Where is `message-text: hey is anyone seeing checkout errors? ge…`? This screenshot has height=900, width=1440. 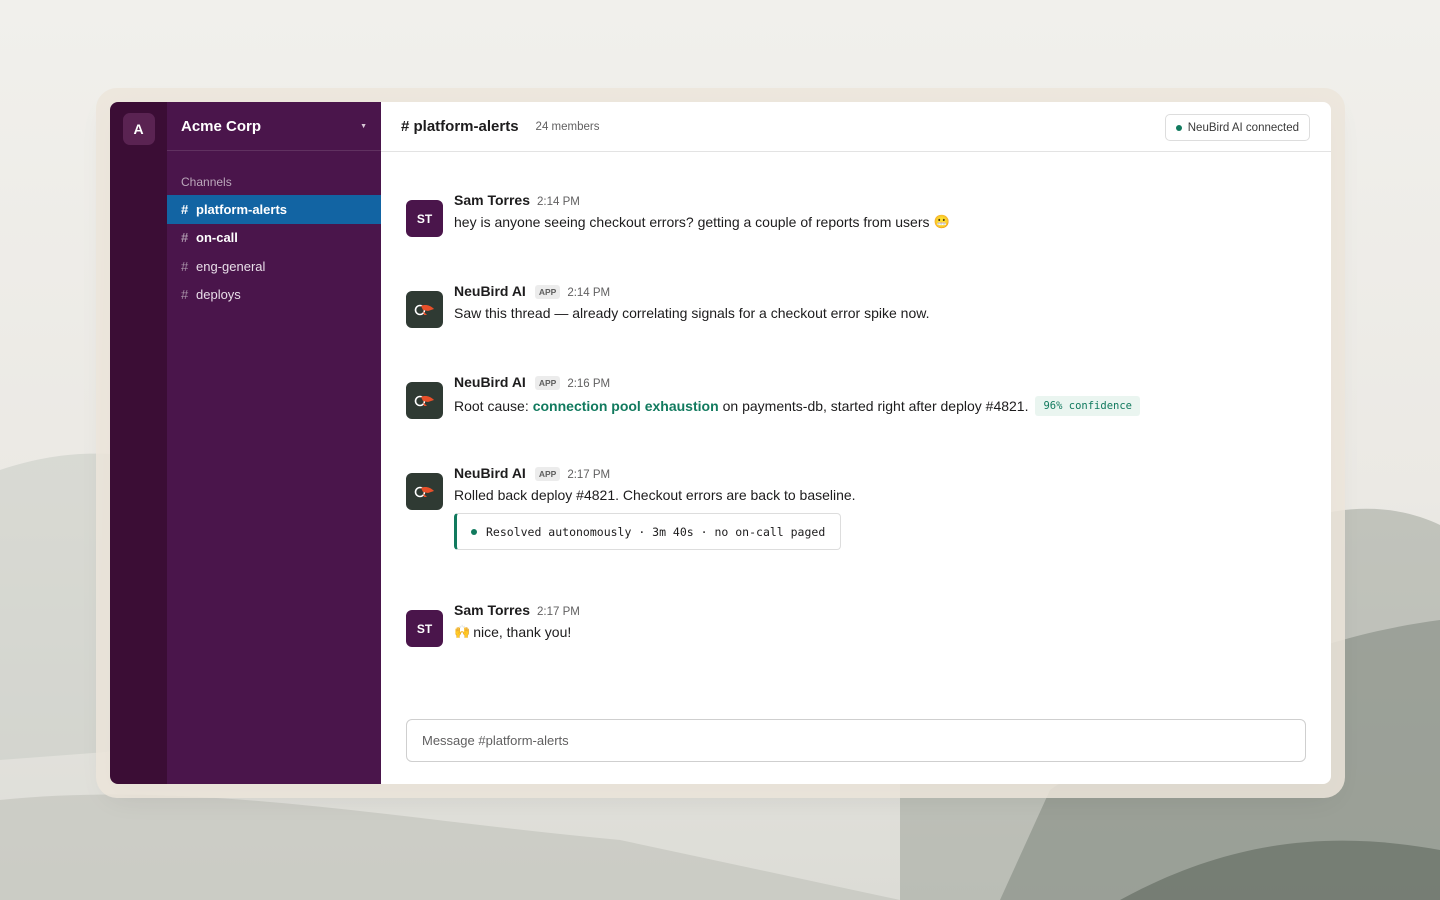
message-text: hey is anyone seeing checkout errors? ge… is located at coordinates (702, 222).